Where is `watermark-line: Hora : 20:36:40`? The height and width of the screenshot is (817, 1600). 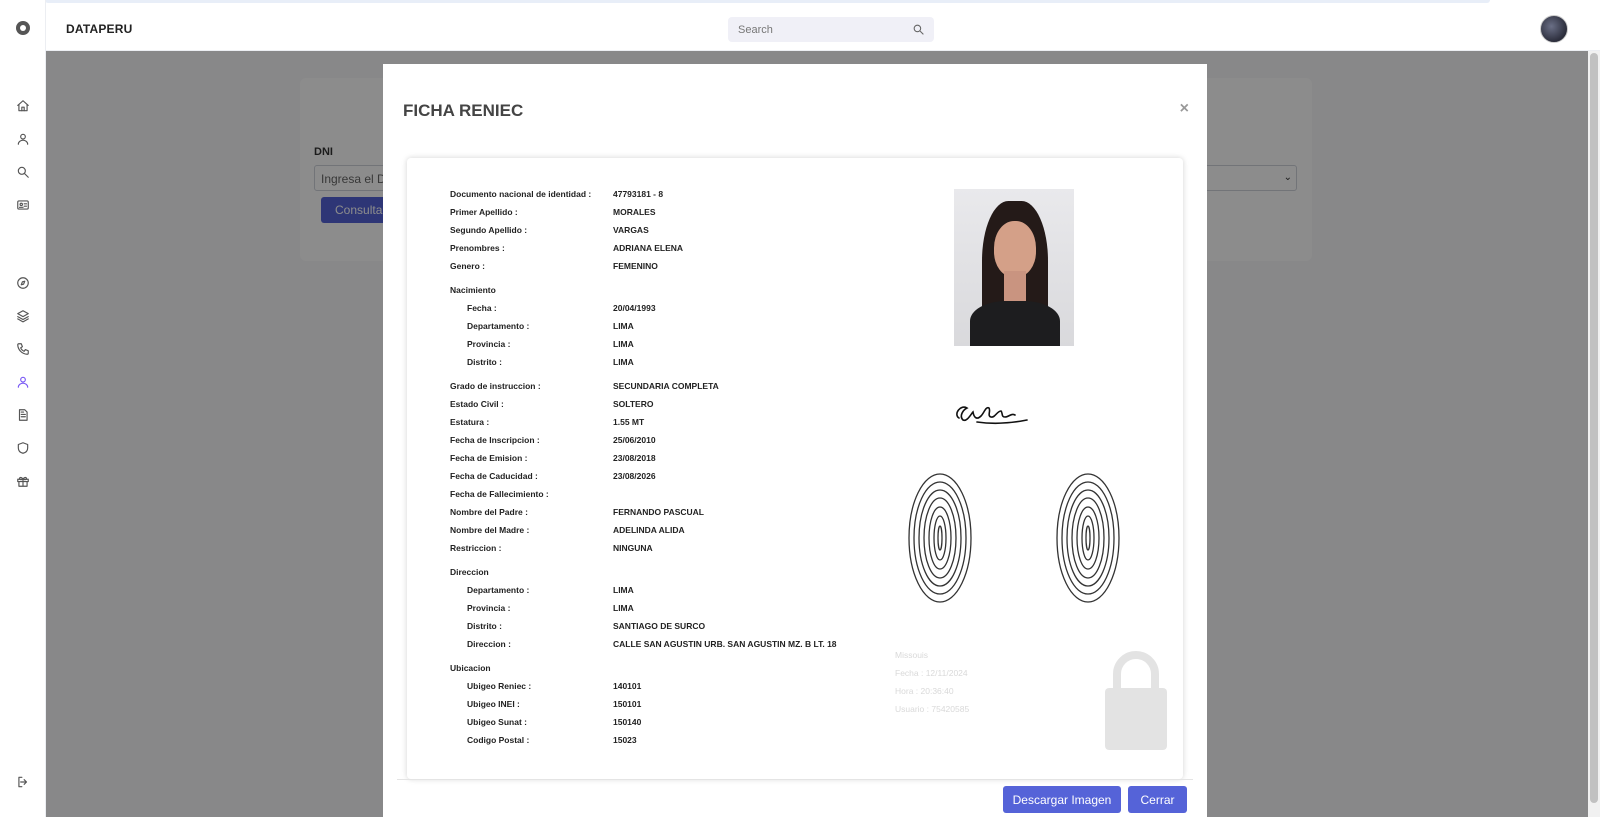 watermark-line: Hora : 20:36:40 is located at coordinates (924, 691).